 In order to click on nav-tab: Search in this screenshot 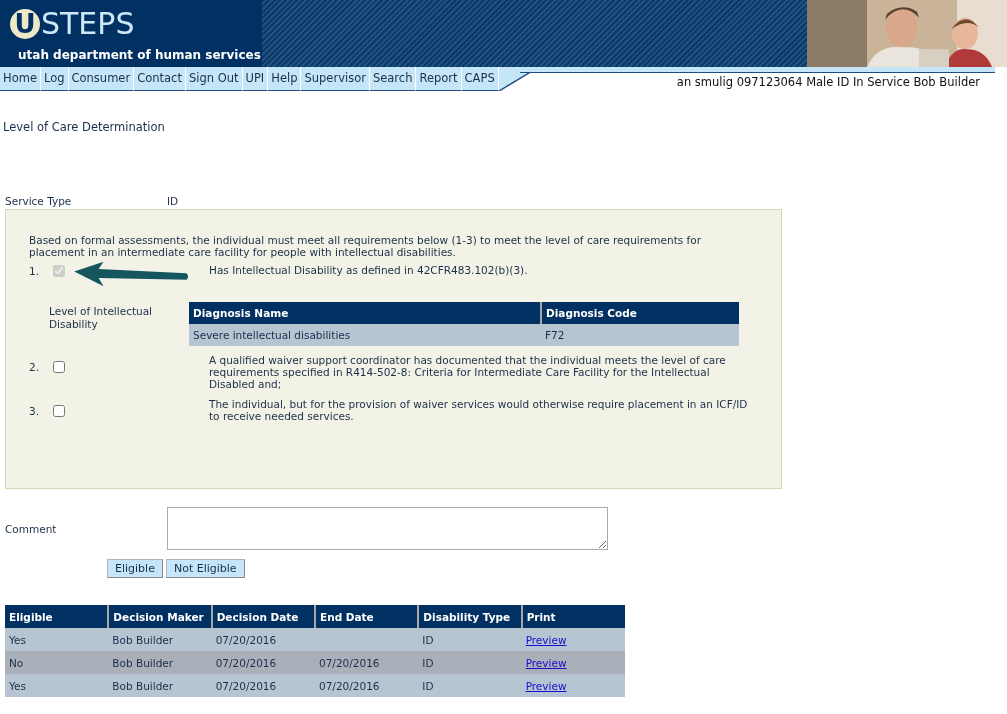, I will do `click(393, 79)`.